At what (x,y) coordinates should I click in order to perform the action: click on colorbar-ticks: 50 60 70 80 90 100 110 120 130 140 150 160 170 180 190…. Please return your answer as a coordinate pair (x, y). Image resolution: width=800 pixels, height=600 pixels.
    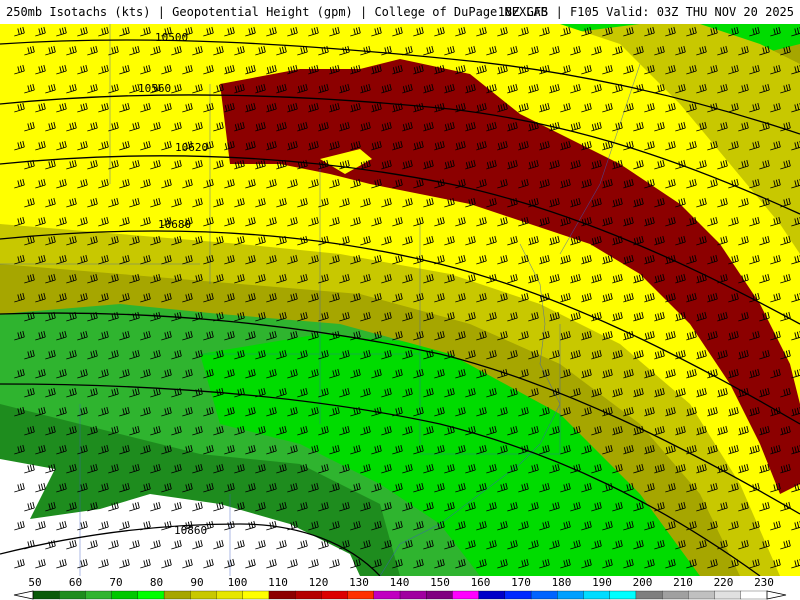
    Looking at the image, I should click on (401, 582).